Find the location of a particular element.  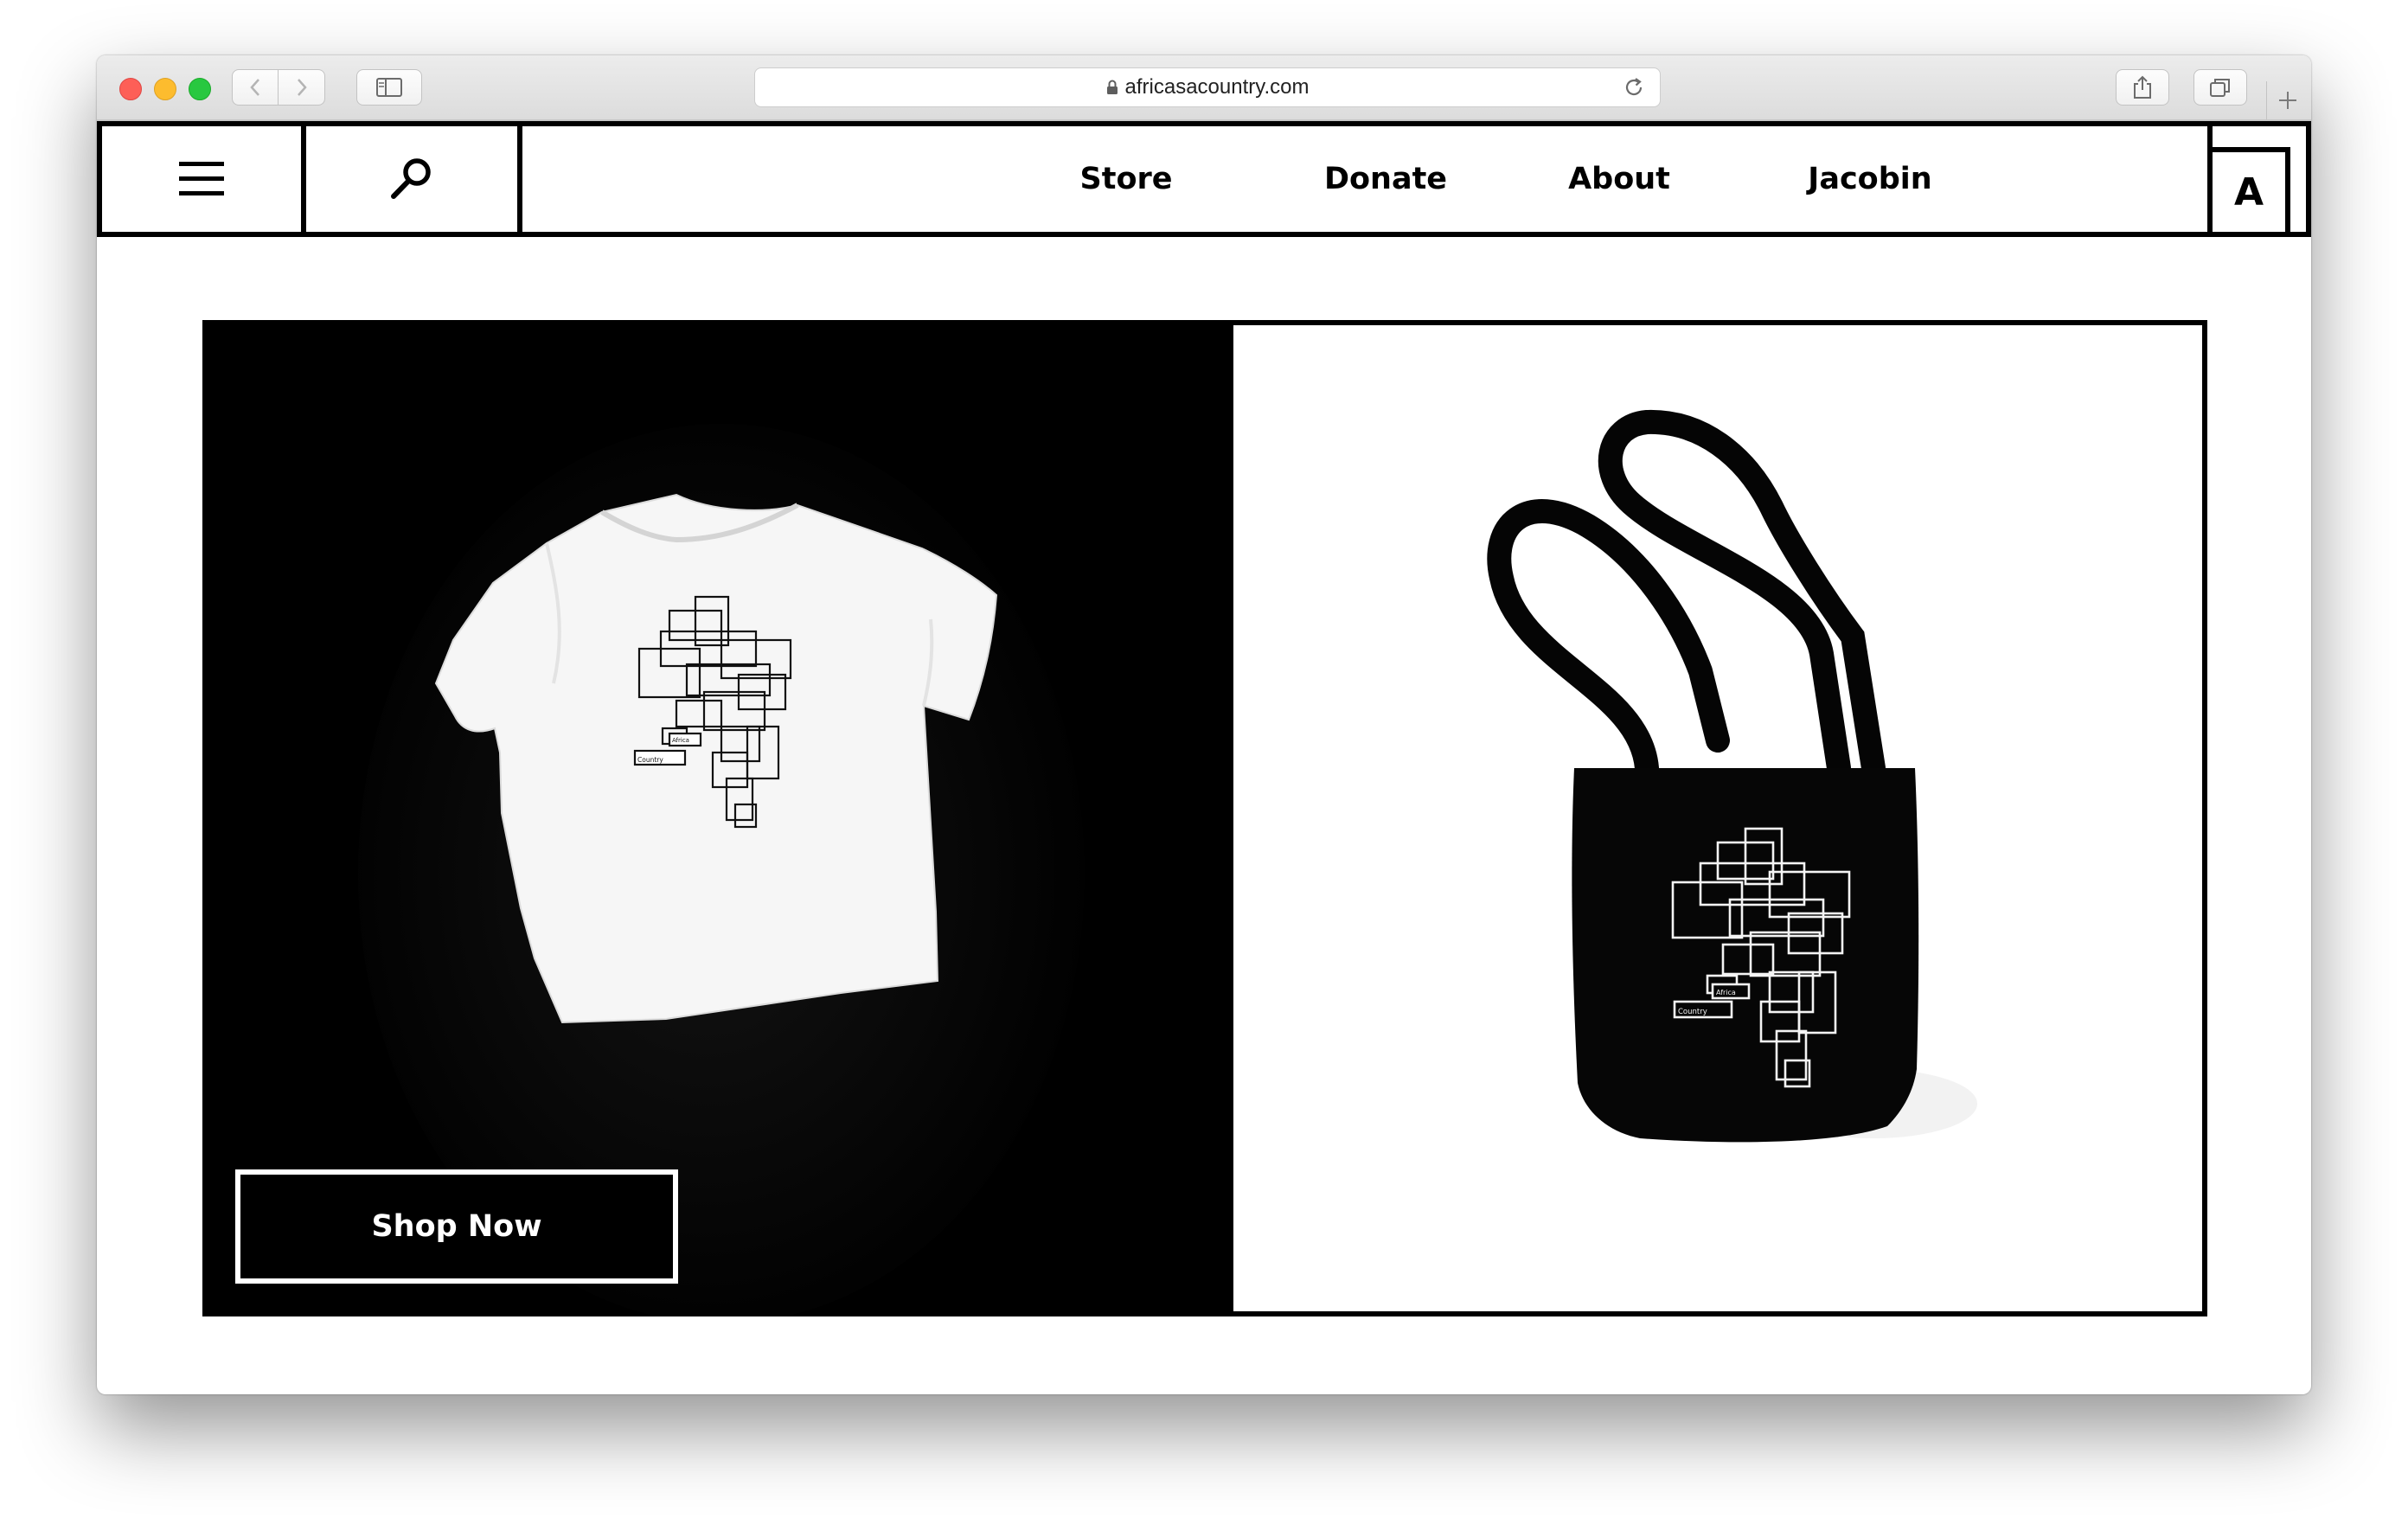

back-button is located at coordinates (255, 87).